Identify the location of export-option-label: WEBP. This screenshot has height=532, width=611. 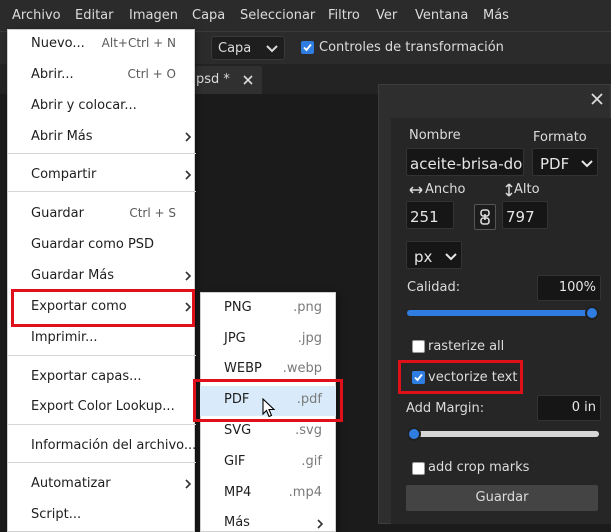
(243, 368).